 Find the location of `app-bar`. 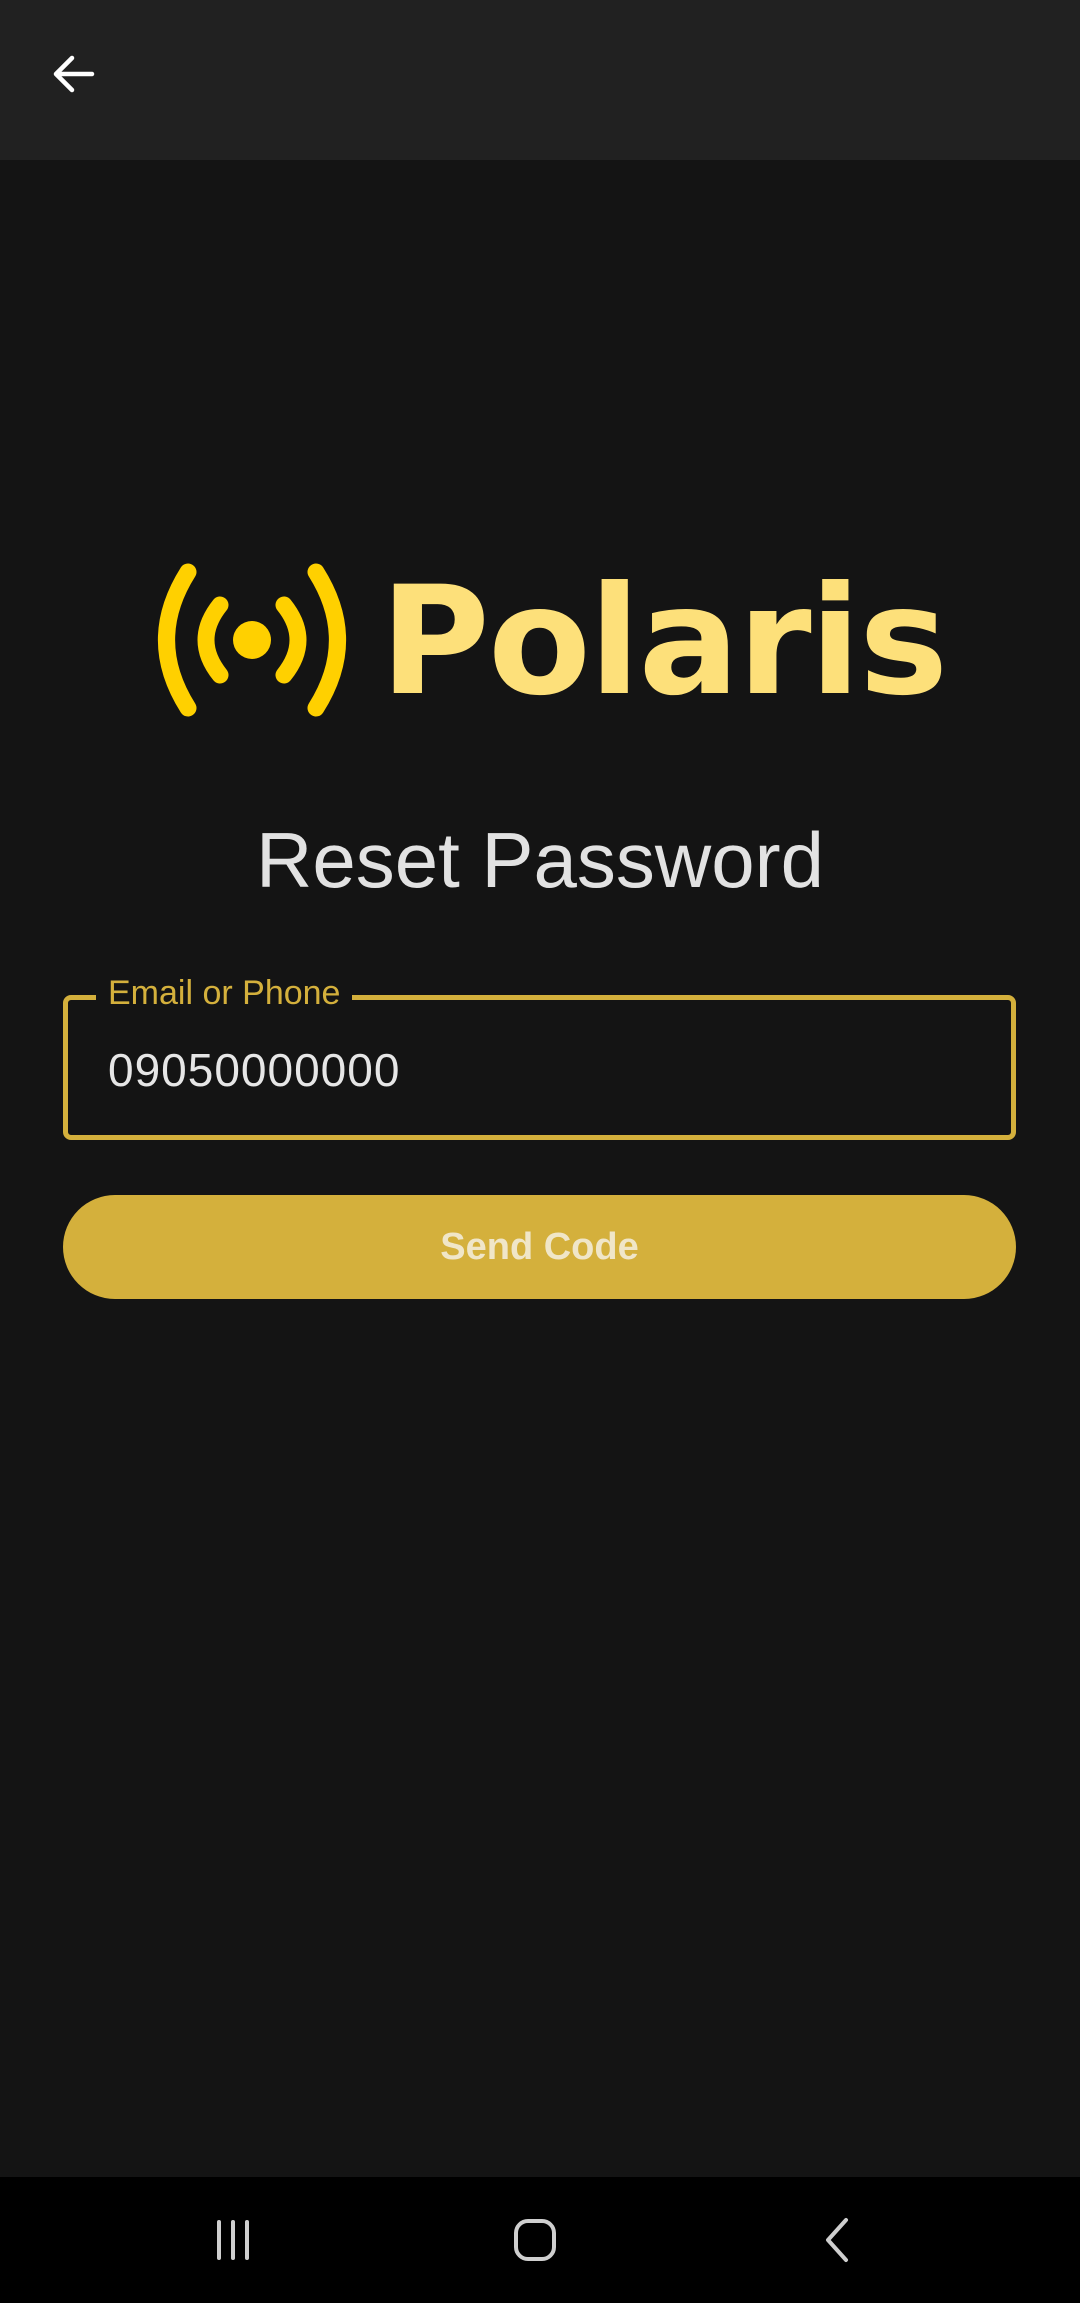

app-bar is located at coordinates (540, 80).